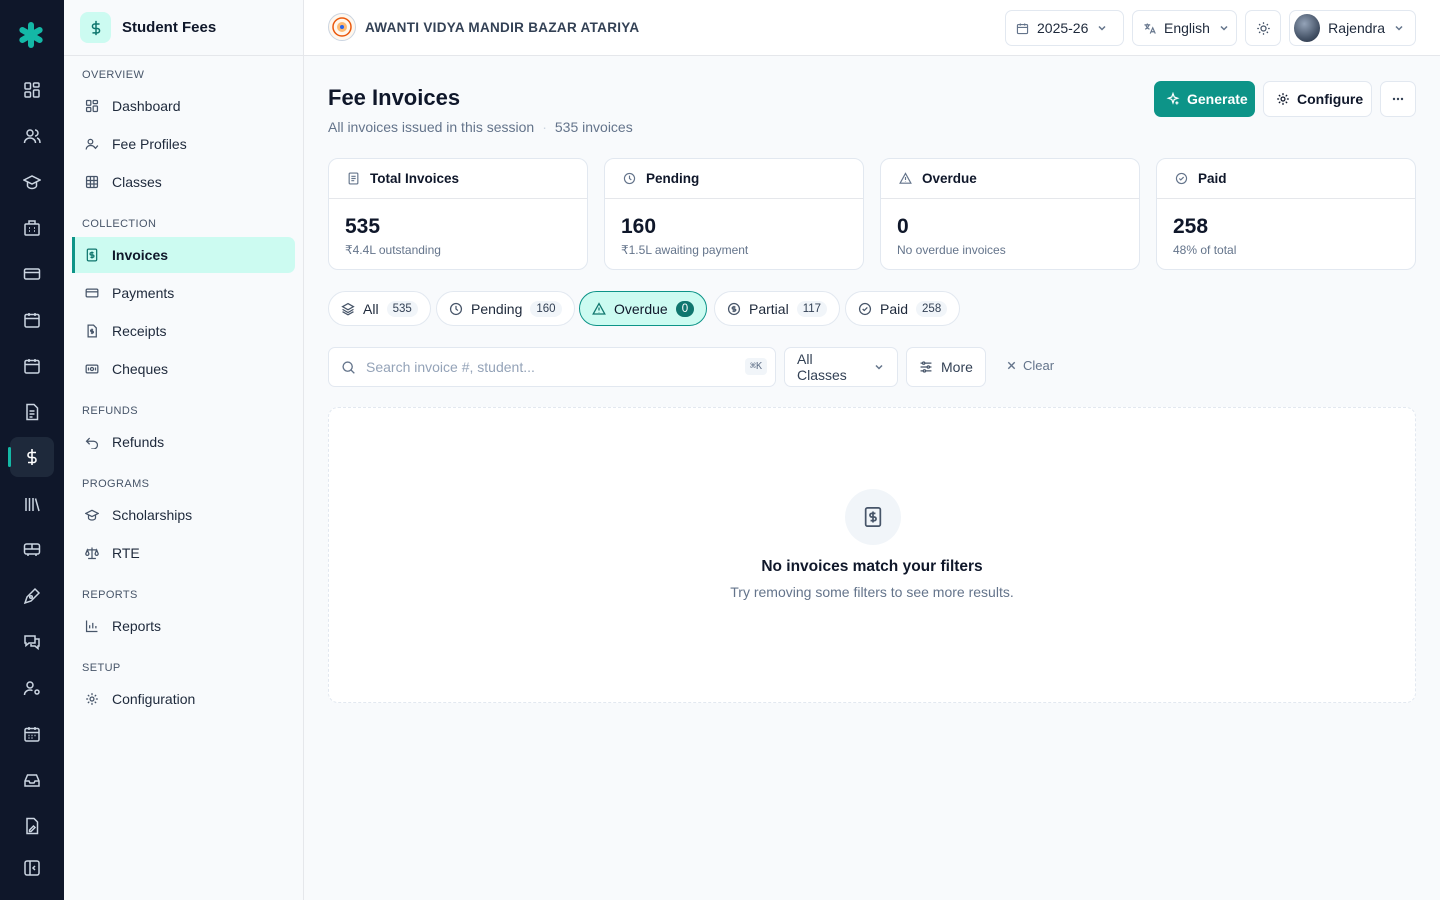 The height and width of the screenshot is (900, 1440). I want to click on stat-label: Total Invoices, so click(415, 178).